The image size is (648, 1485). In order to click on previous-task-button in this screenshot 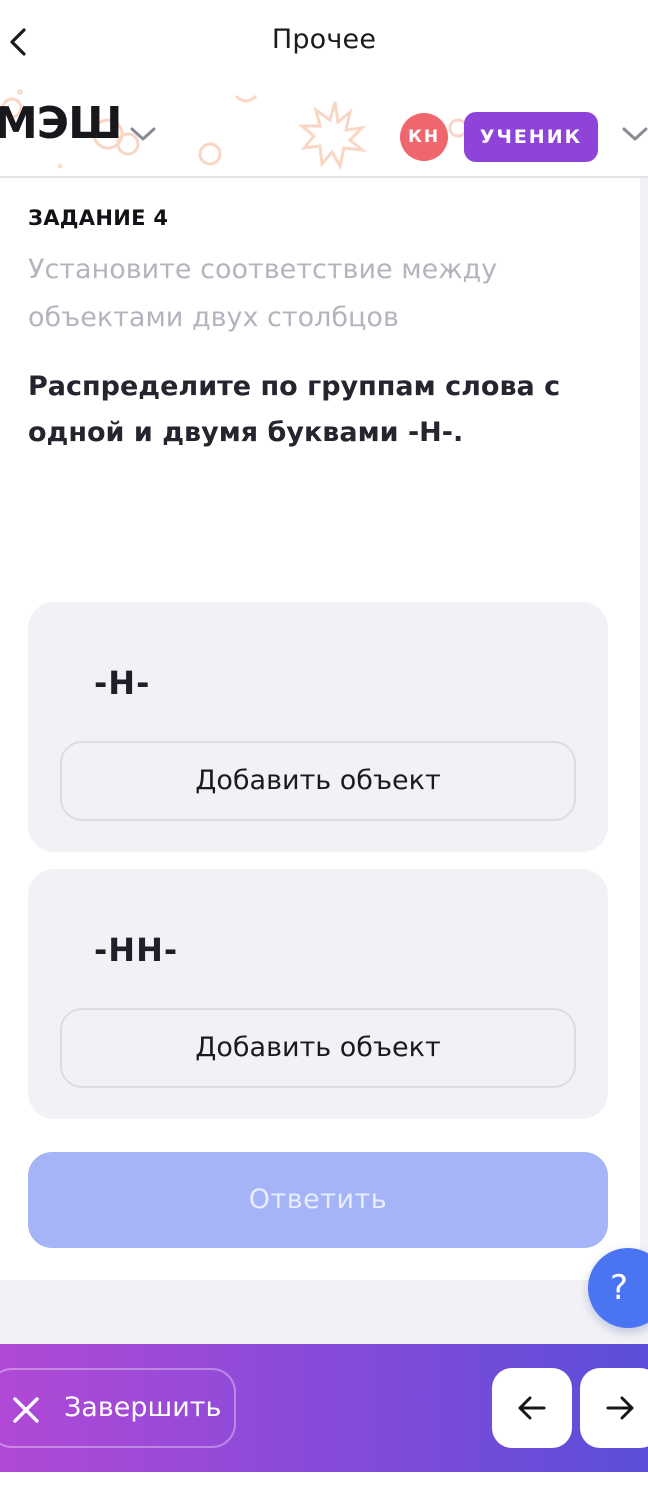, I will do `click(532, 1408)`.